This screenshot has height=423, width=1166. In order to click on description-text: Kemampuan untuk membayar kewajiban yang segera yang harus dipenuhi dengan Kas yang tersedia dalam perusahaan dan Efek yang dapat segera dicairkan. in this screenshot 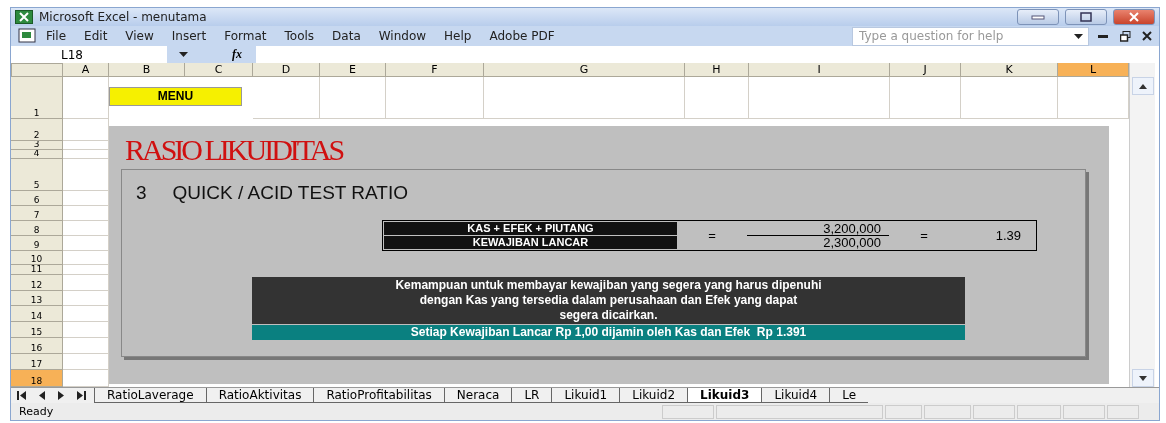, I will do `click(608, 301)`.